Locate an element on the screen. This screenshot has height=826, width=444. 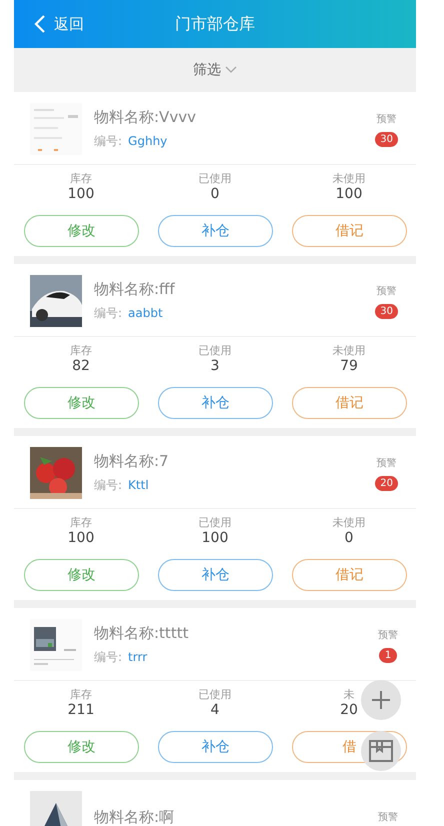
back-label: 返回 is located at coordinates (69, 24).